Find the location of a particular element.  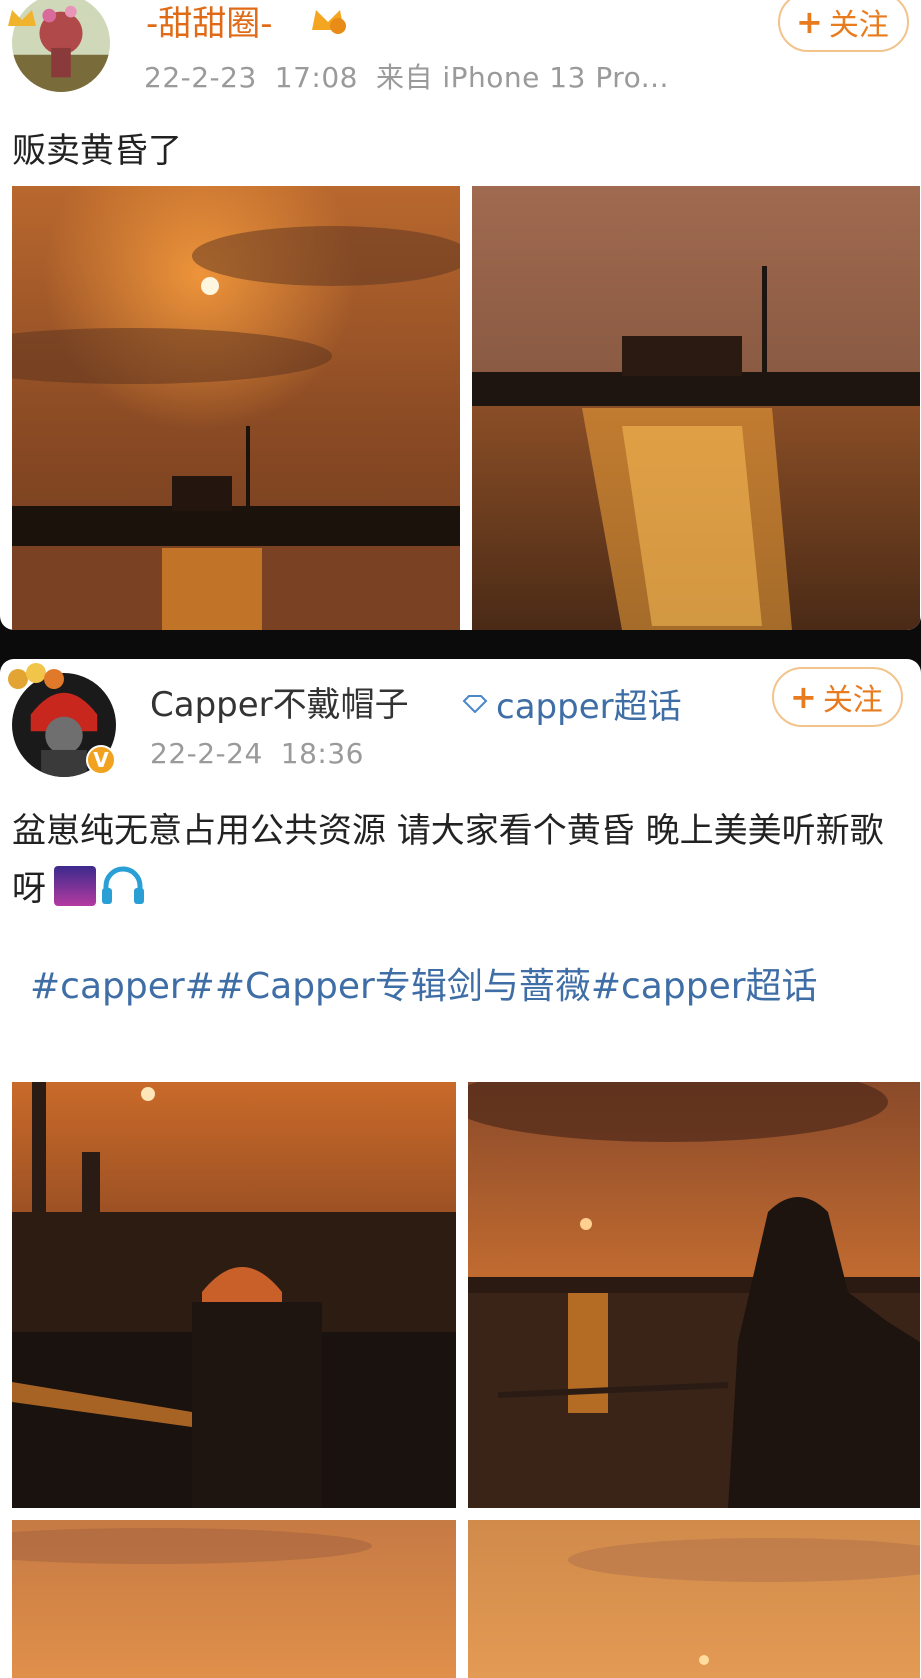

post-photo-person-by-lake is located at coordinates (234, 1295).